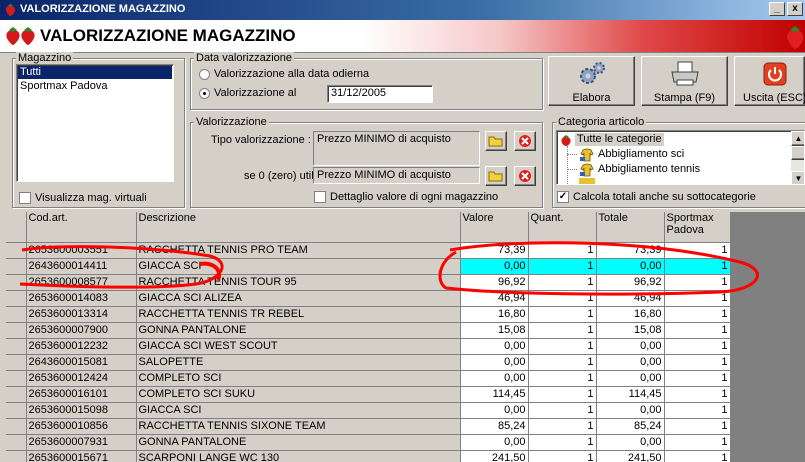 The image size is (805, 462). I want to click on cell-codart: 2653600016101, so click(81, 394).